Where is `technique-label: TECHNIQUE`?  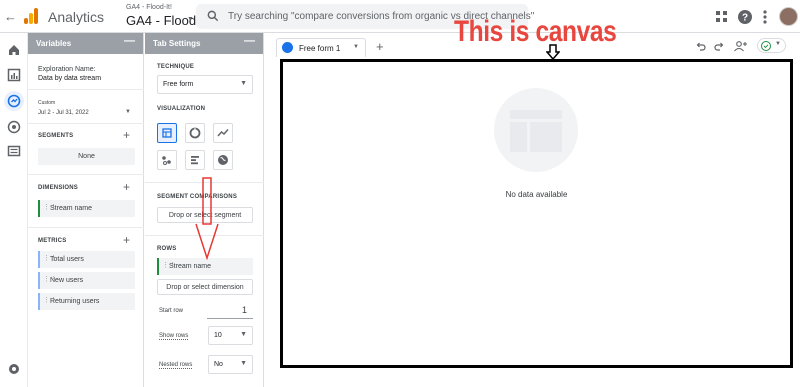 technique-label: TECHNIQUE is located at coordinates (176, 67).